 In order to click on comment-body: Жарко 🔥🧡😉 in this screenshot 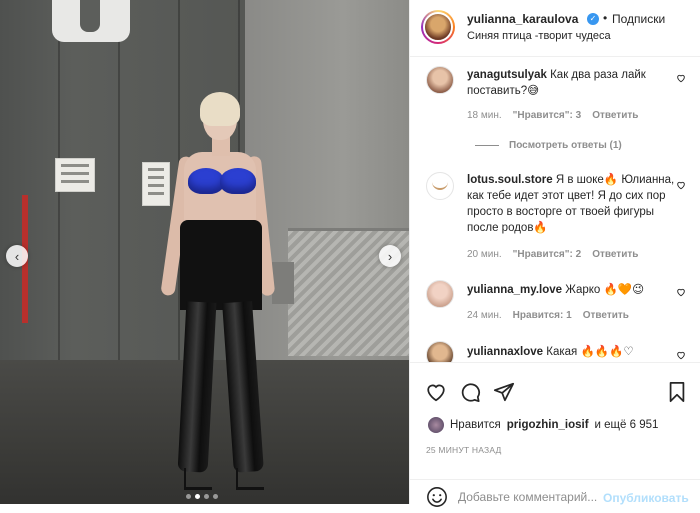, I will do `click(605, 290)`.